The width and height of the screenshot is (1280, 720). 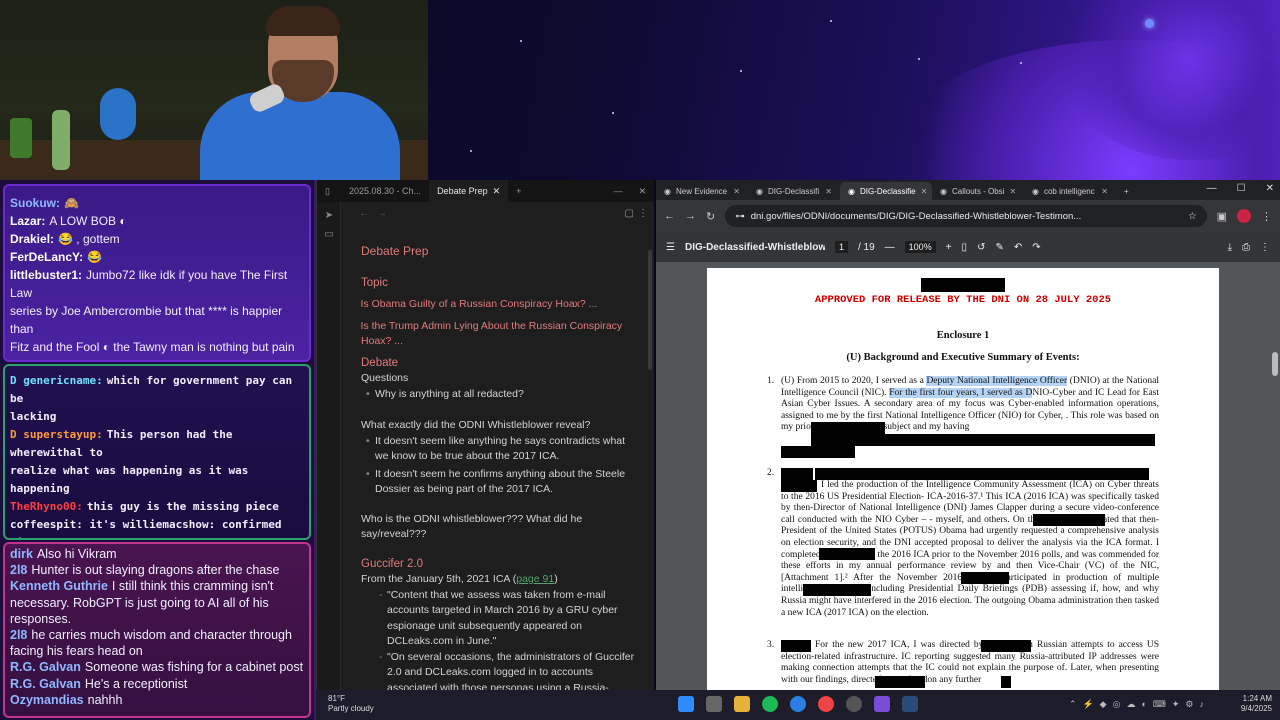 I want to click on ica-page-link: page 91, so click(x=535, y=579).